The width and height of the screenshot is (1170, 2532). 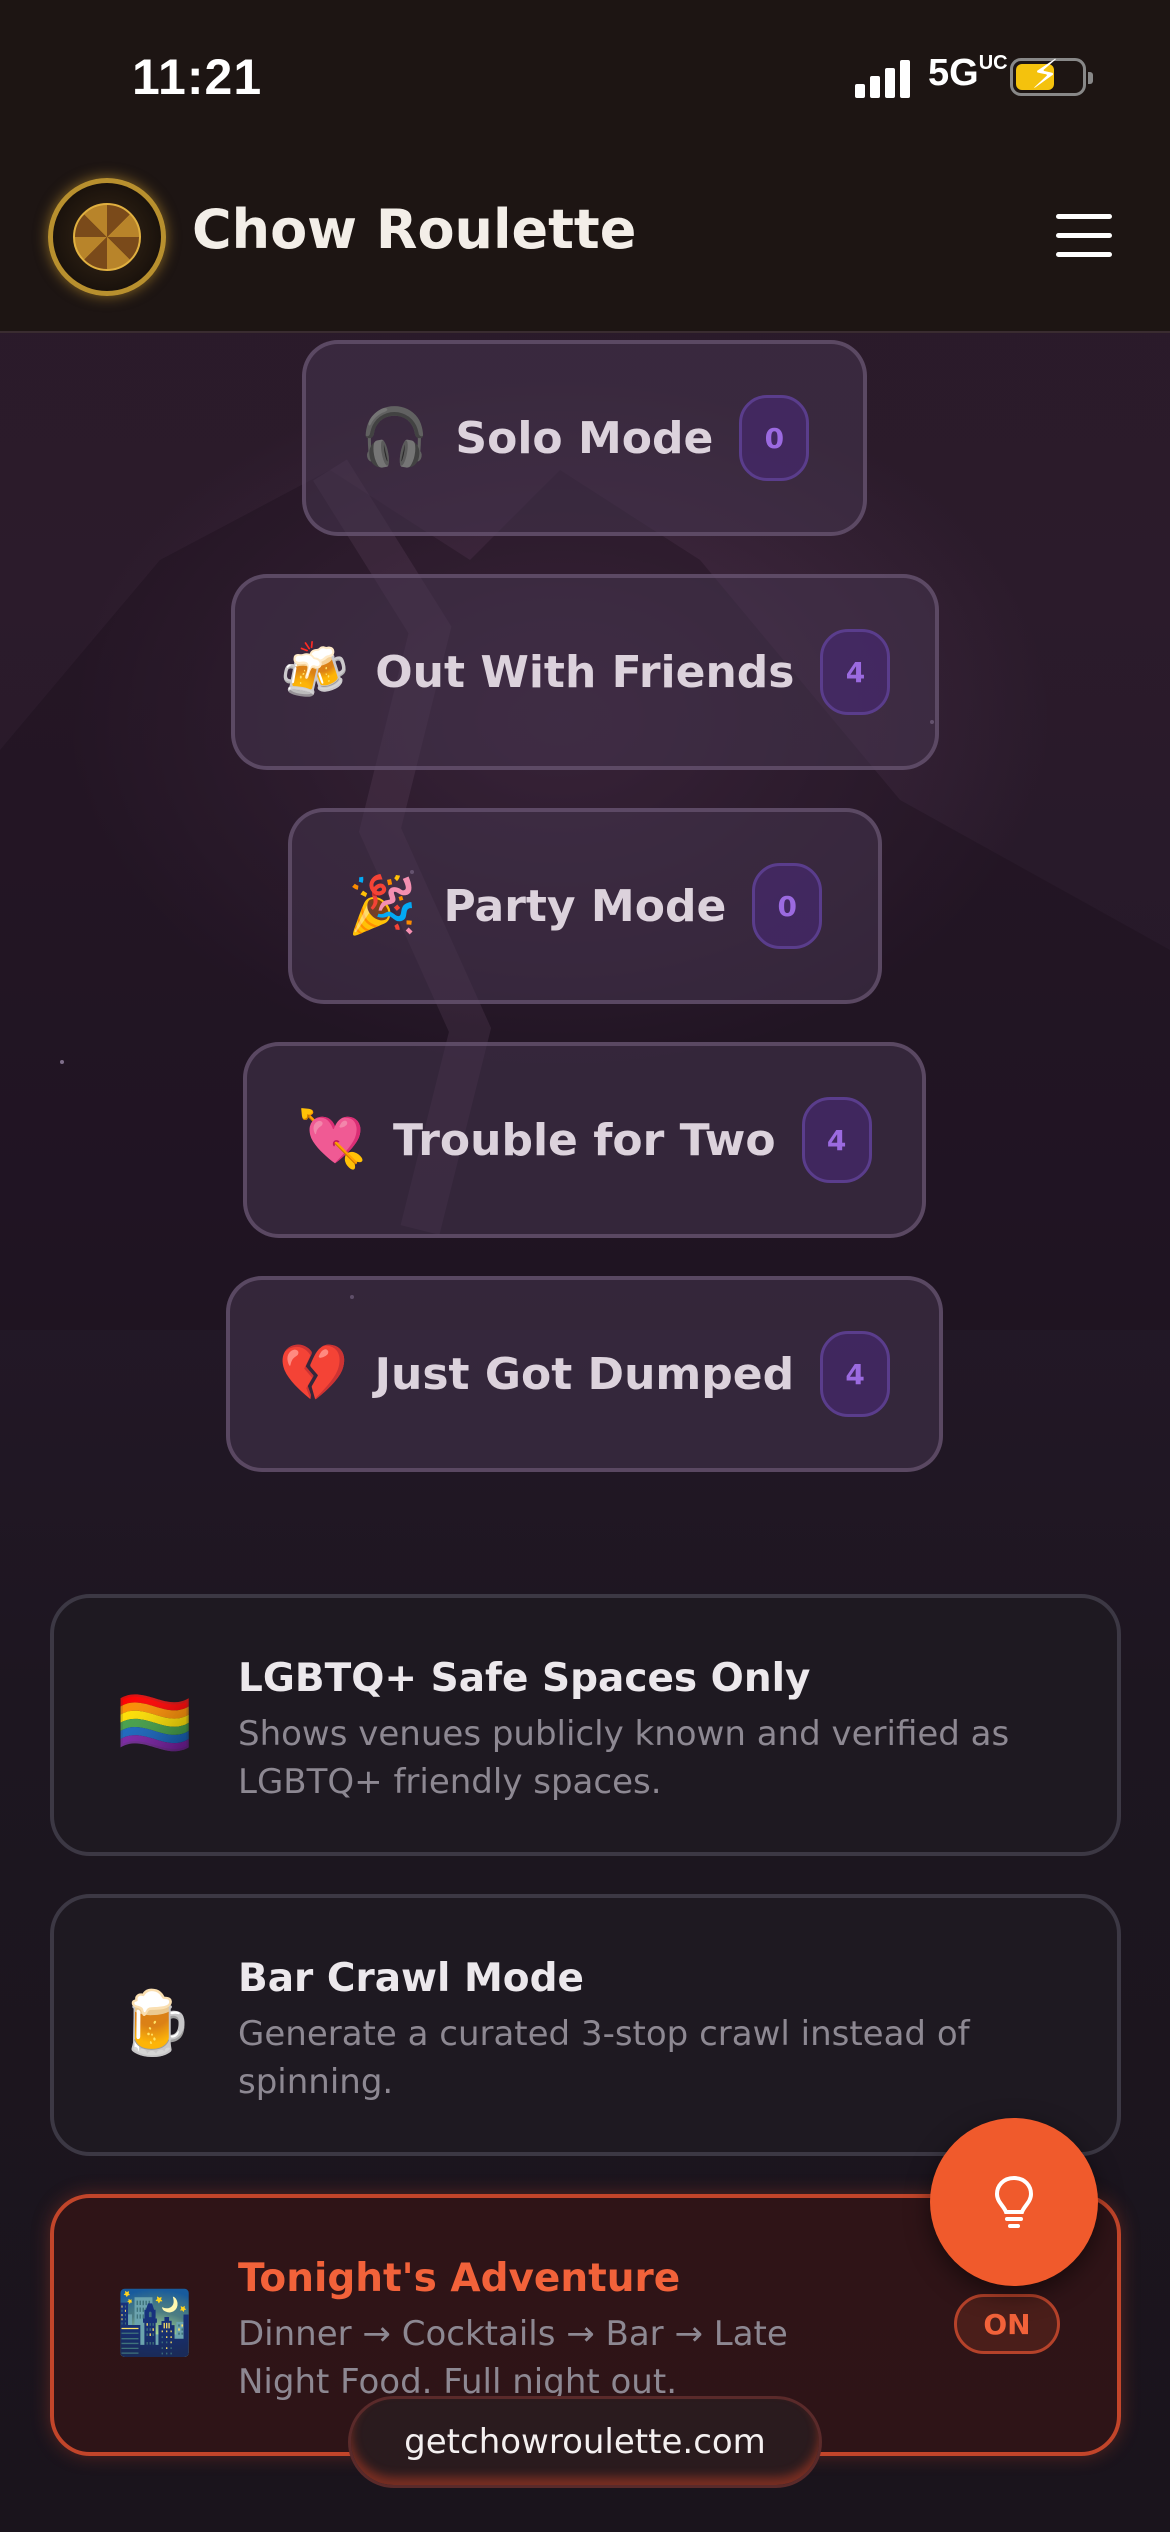 I want to click on headphones-icon: 🎧, so click(x=394, y=437).